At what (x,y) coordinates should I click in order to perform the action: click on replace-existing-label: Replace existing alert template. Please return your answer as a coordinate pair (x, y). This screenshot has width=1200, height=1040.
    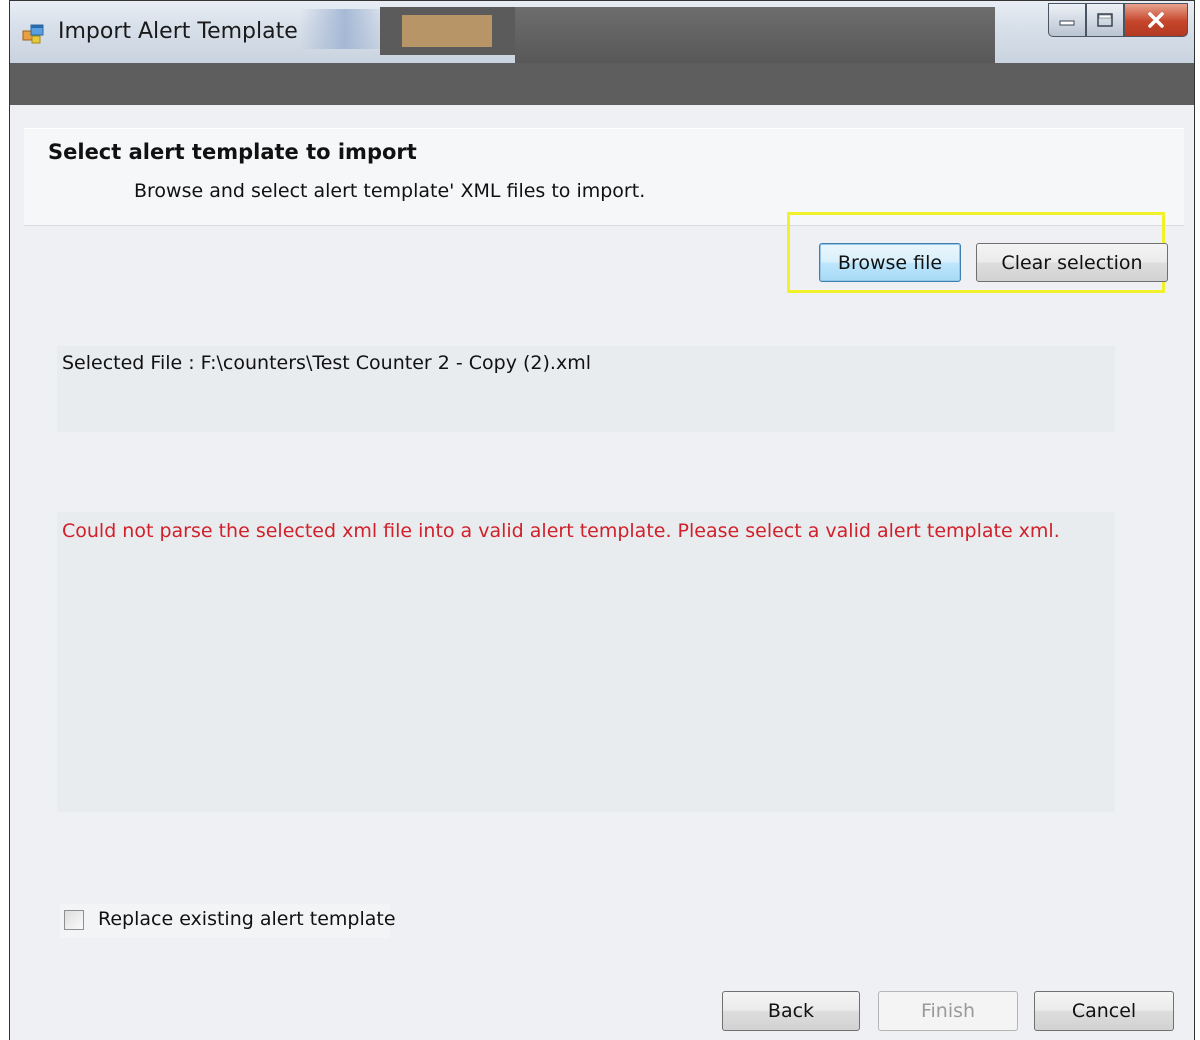
    Looking at the image, I should click on (247, 919).